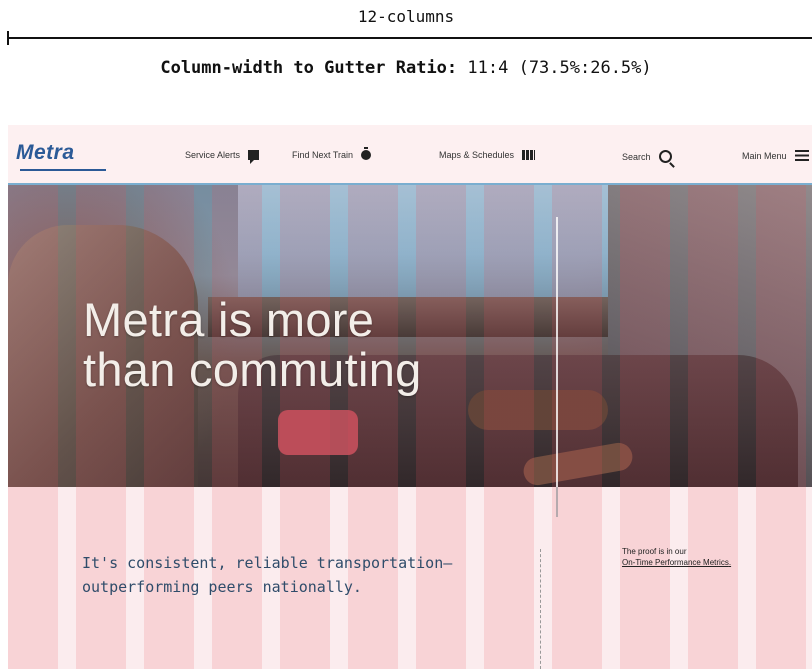  I want to click on nav-search: Search, so click(647, 156).